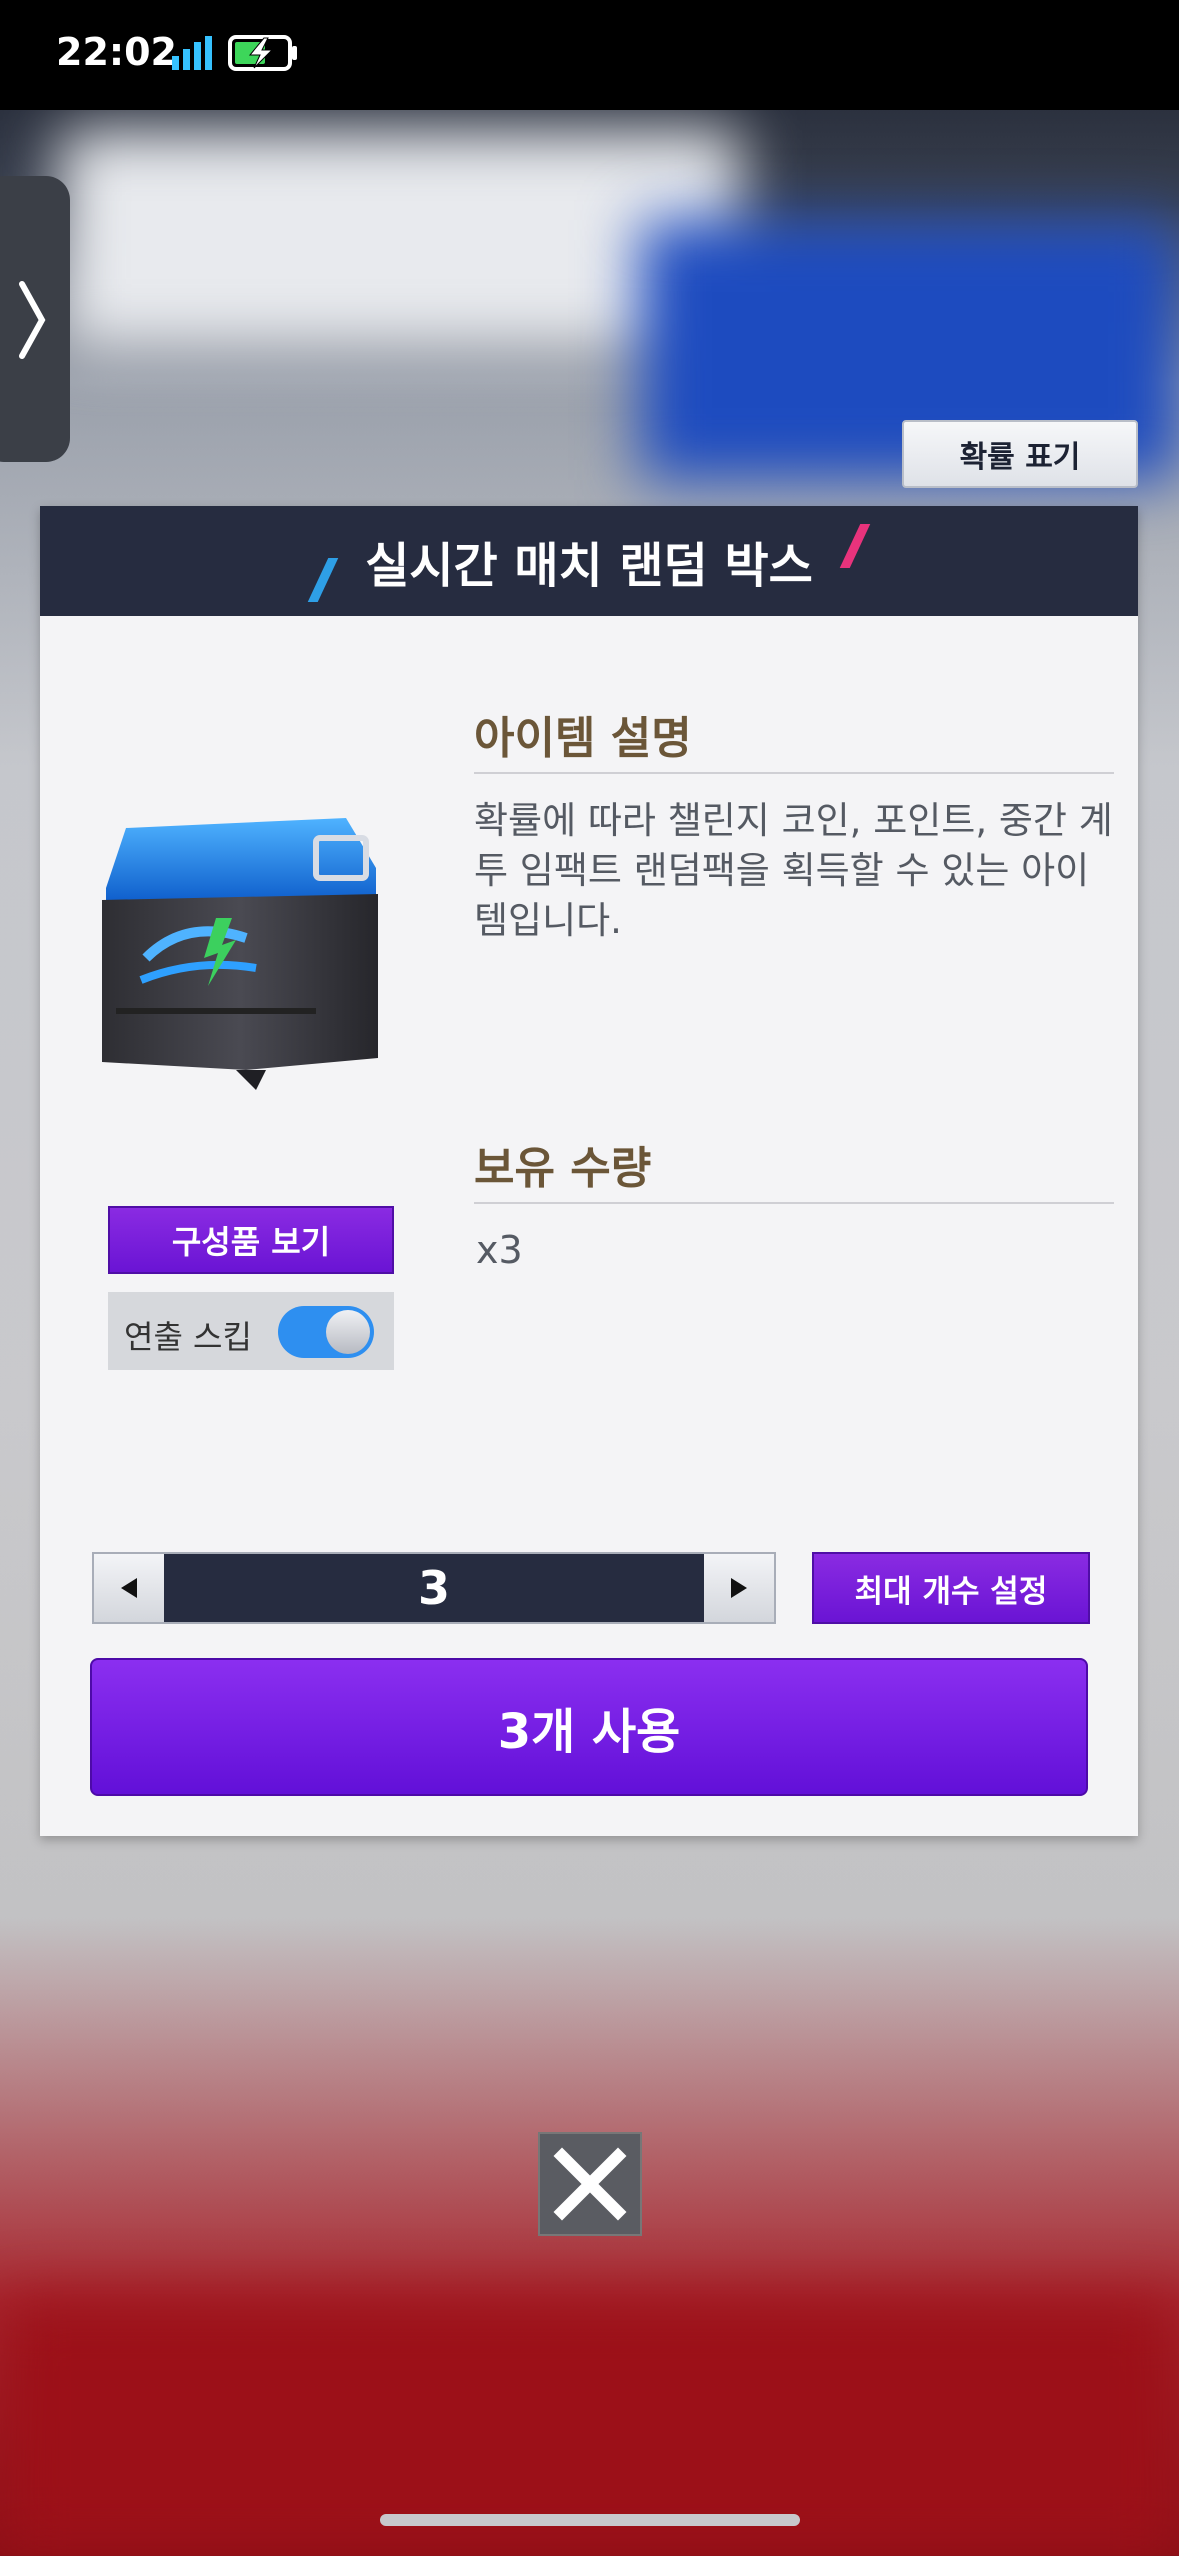 Image resolution: width=1179 pixels, height=2556 pixels. What do you see at coordinates (348, 1332) in the screenshot?
I see `toggle-knob` at bounding box center [348, 1332].